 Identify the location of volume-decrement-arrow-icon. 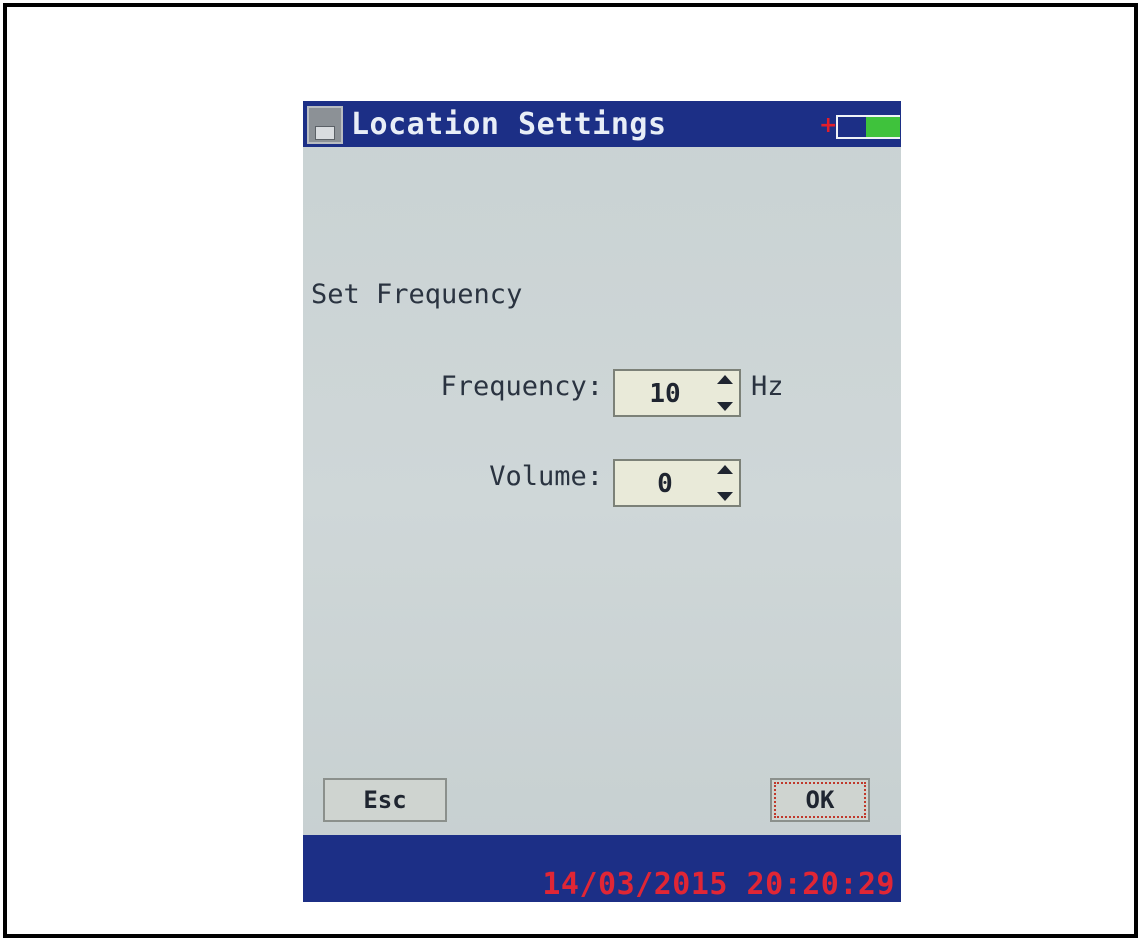
(725, 496).